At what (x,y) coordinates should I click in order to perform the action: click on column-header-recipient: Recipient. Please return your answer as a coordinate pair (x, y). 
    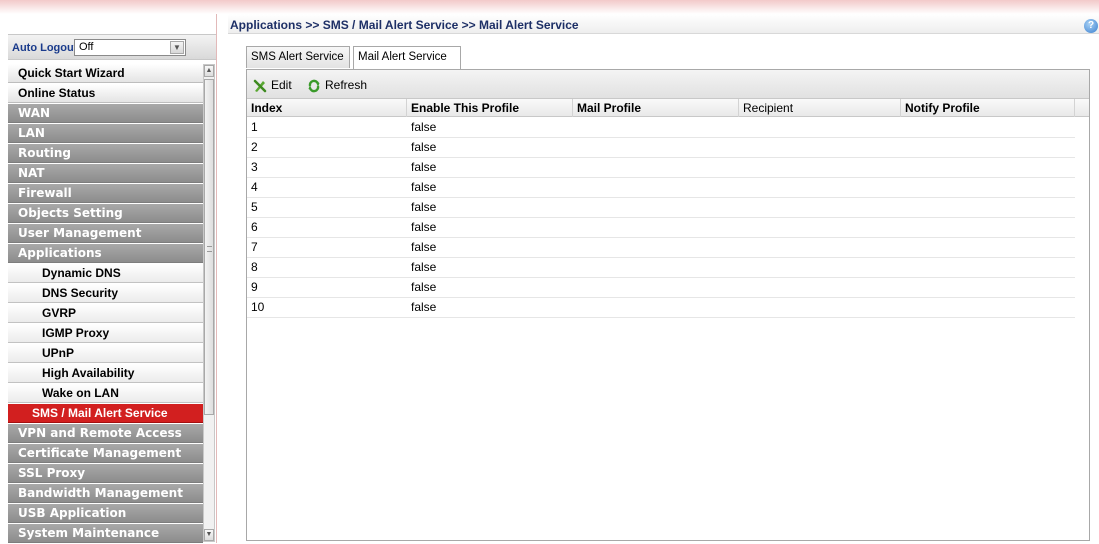
    Looking at the image, I should click on (820, 108).